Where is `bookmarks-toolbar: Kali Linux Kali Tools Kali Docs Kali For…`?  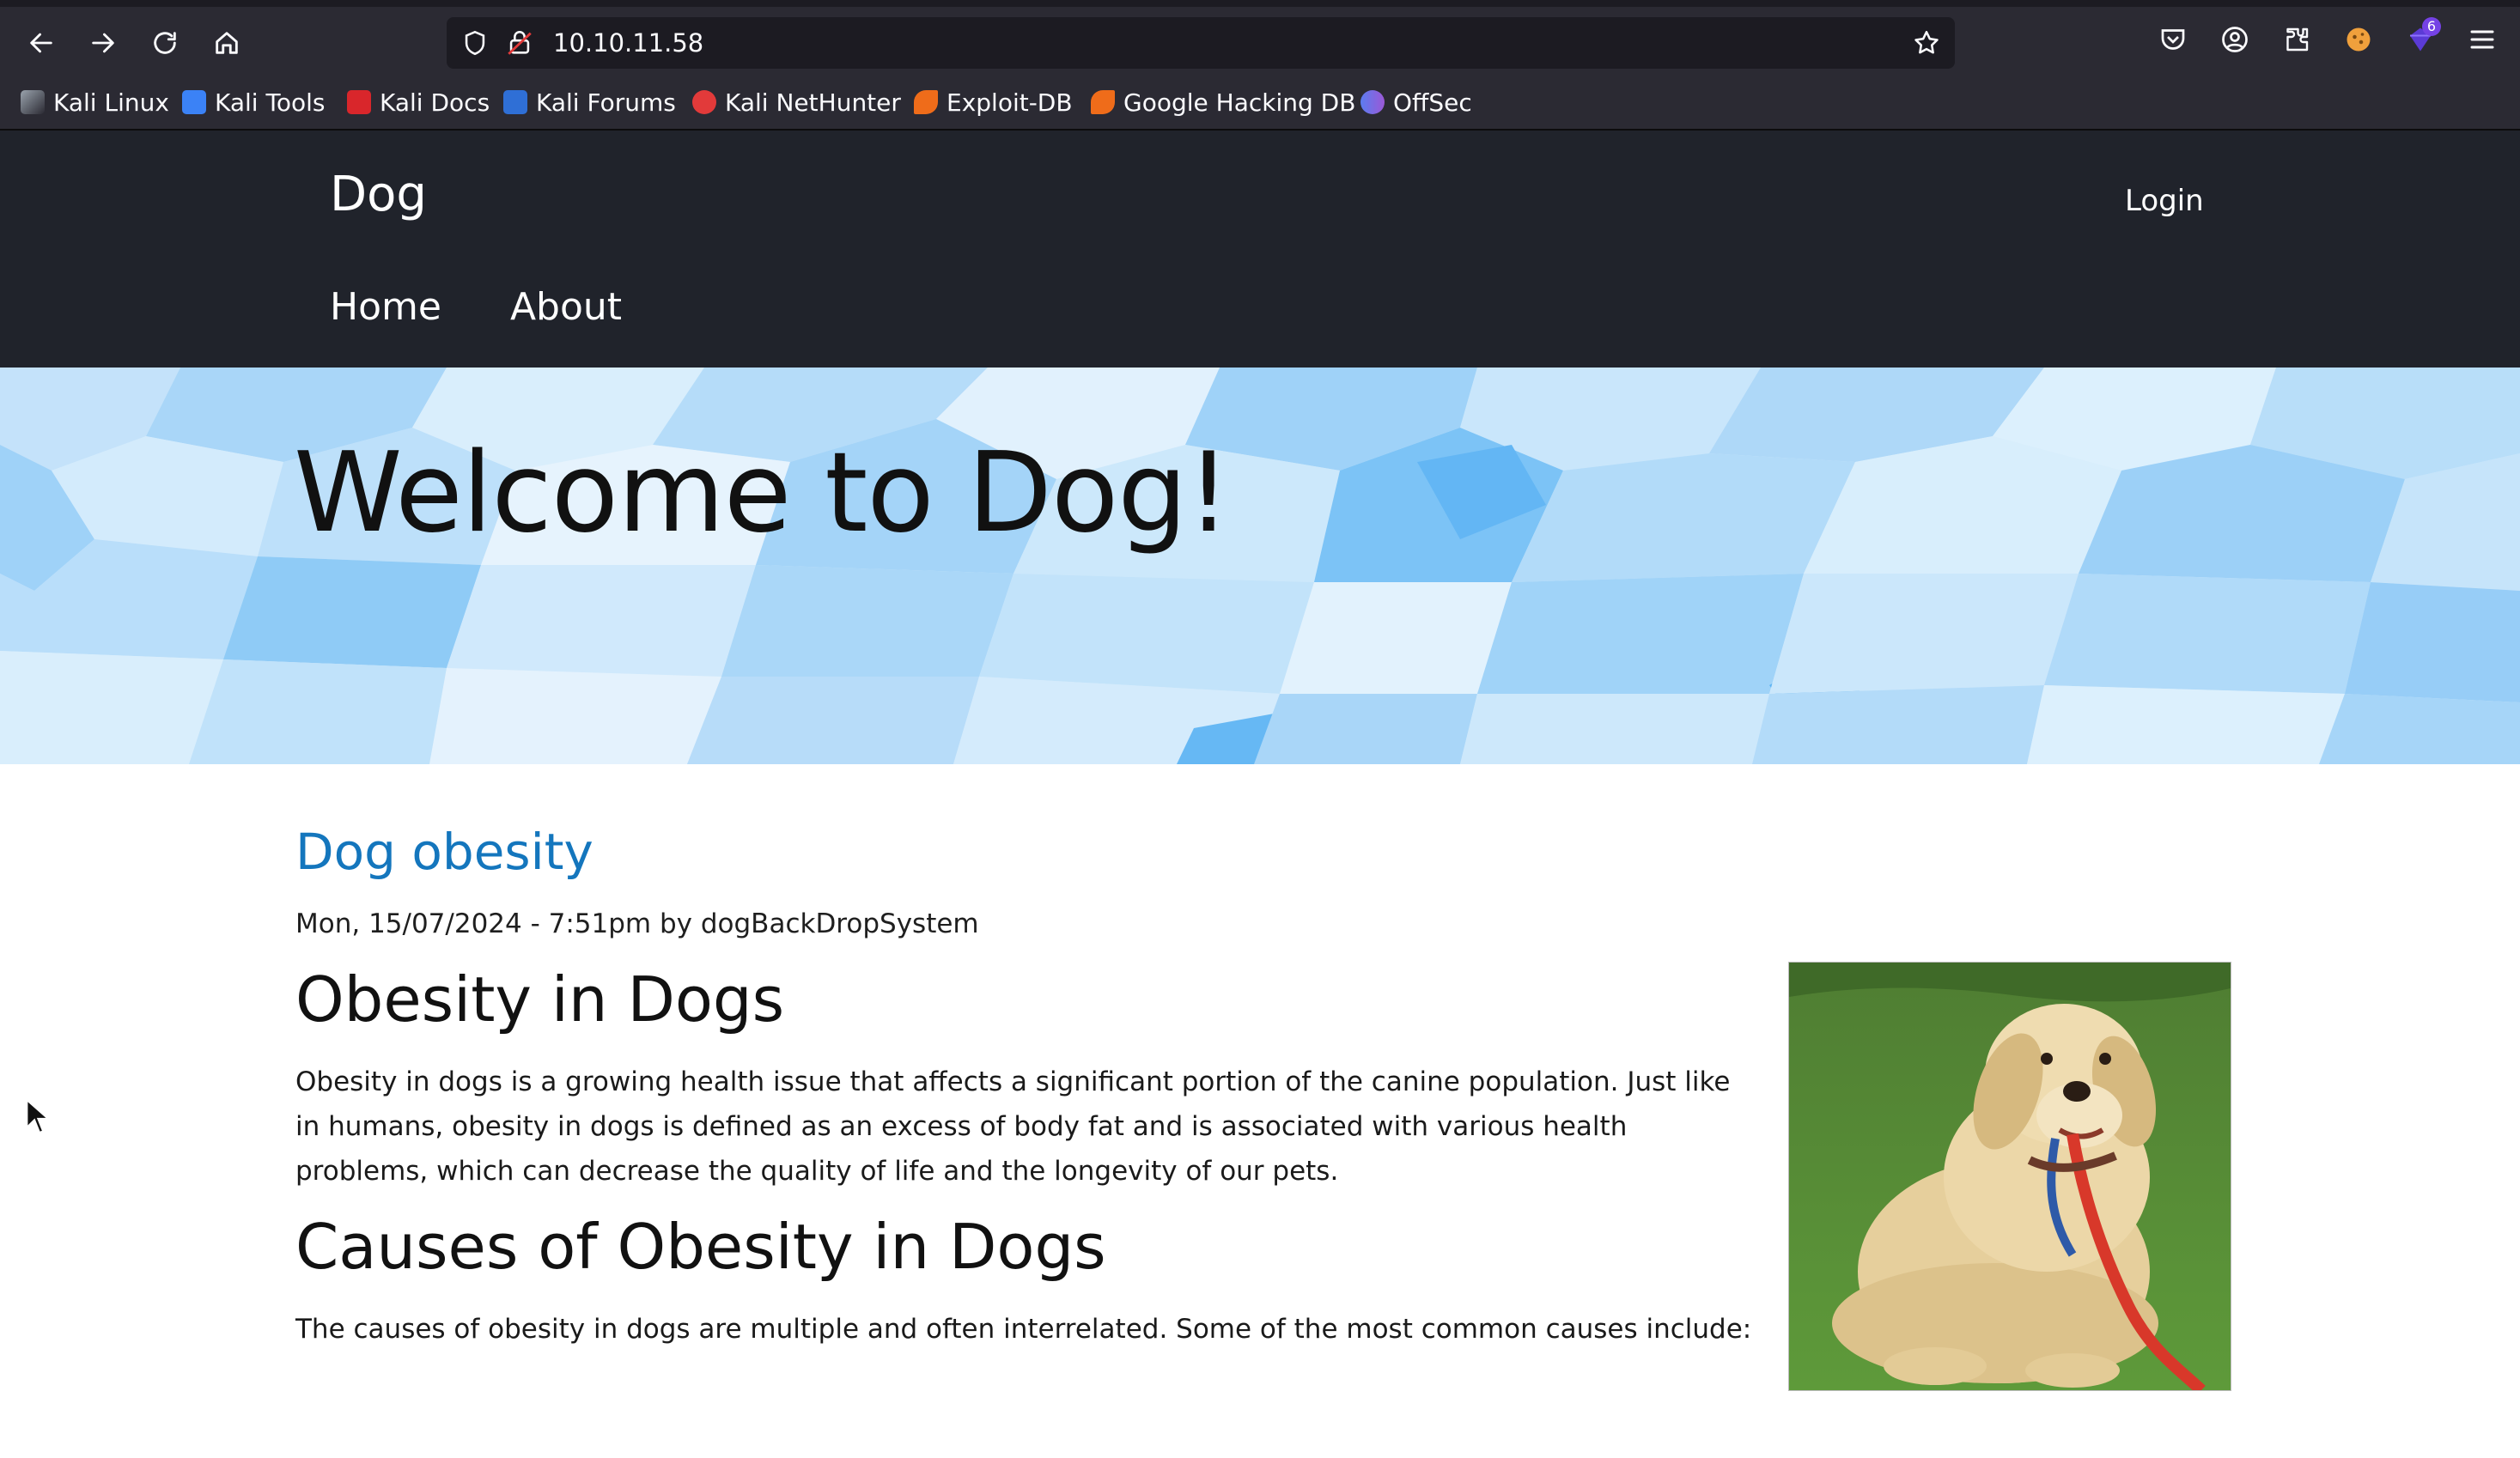 bookmarks-toolbar: Kali Linux Kali Tools Kali Docs Kali For… is located at coordinates (1260, 102).